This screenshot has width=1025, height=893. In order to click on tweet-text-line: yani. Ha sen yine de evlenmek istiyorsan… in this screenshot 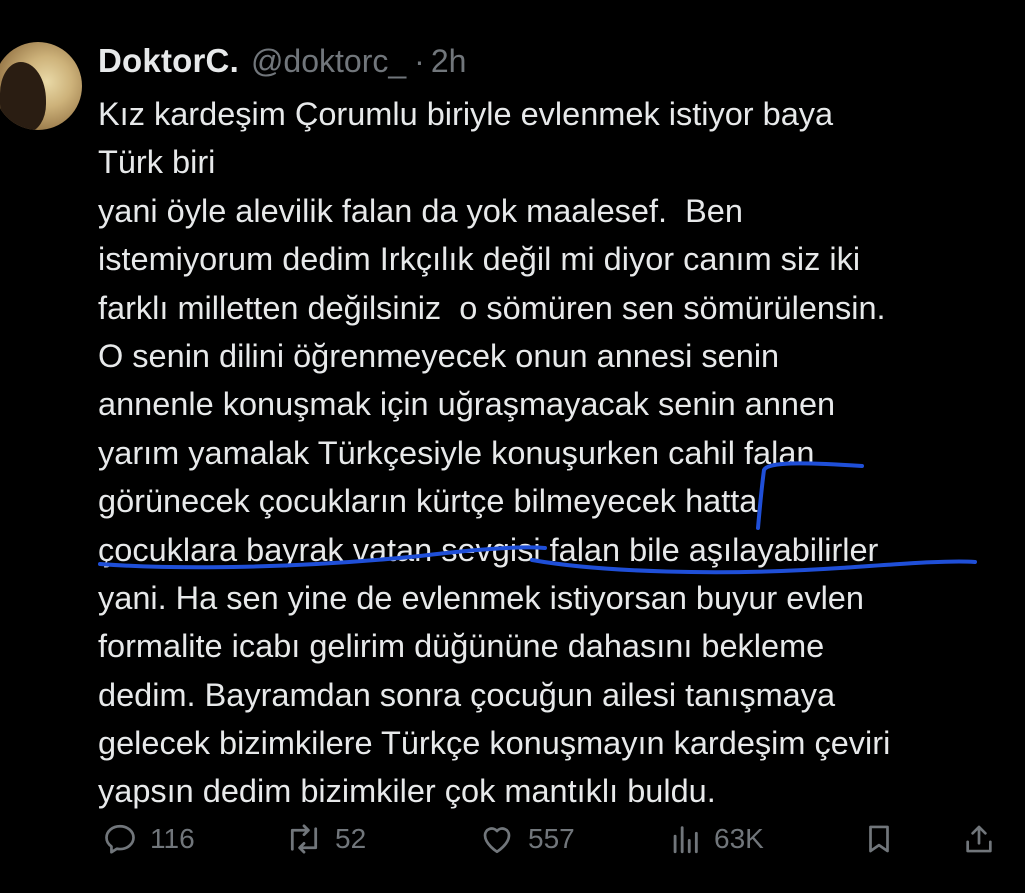, I will do `click(481, 597)`.